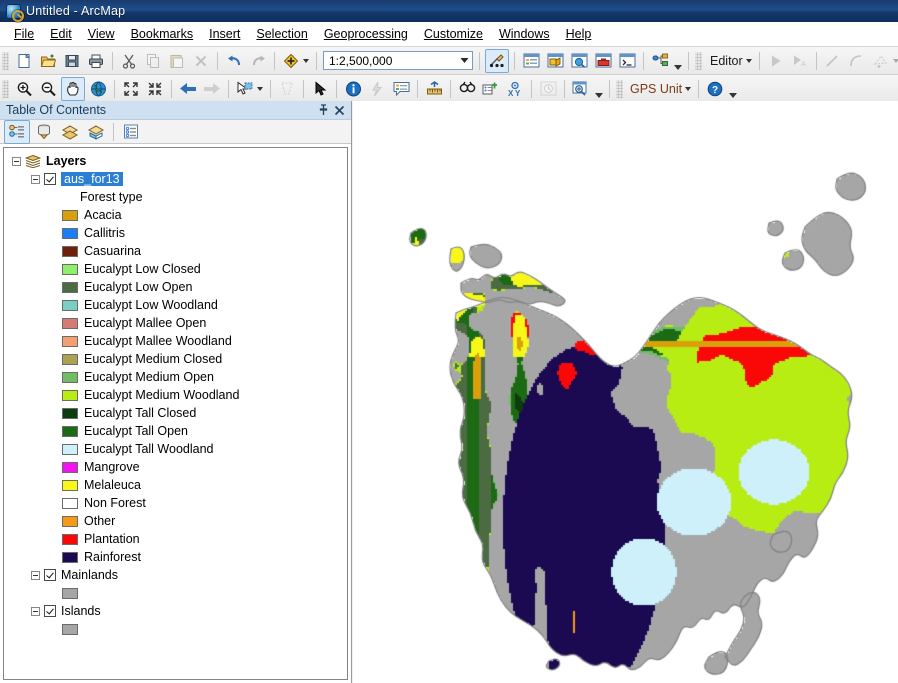  What do you see at coordinates (175, 305) in the screenshot?
I see `legend-item: Eucalypt Low Woodland` at bounding box center [175, 305].